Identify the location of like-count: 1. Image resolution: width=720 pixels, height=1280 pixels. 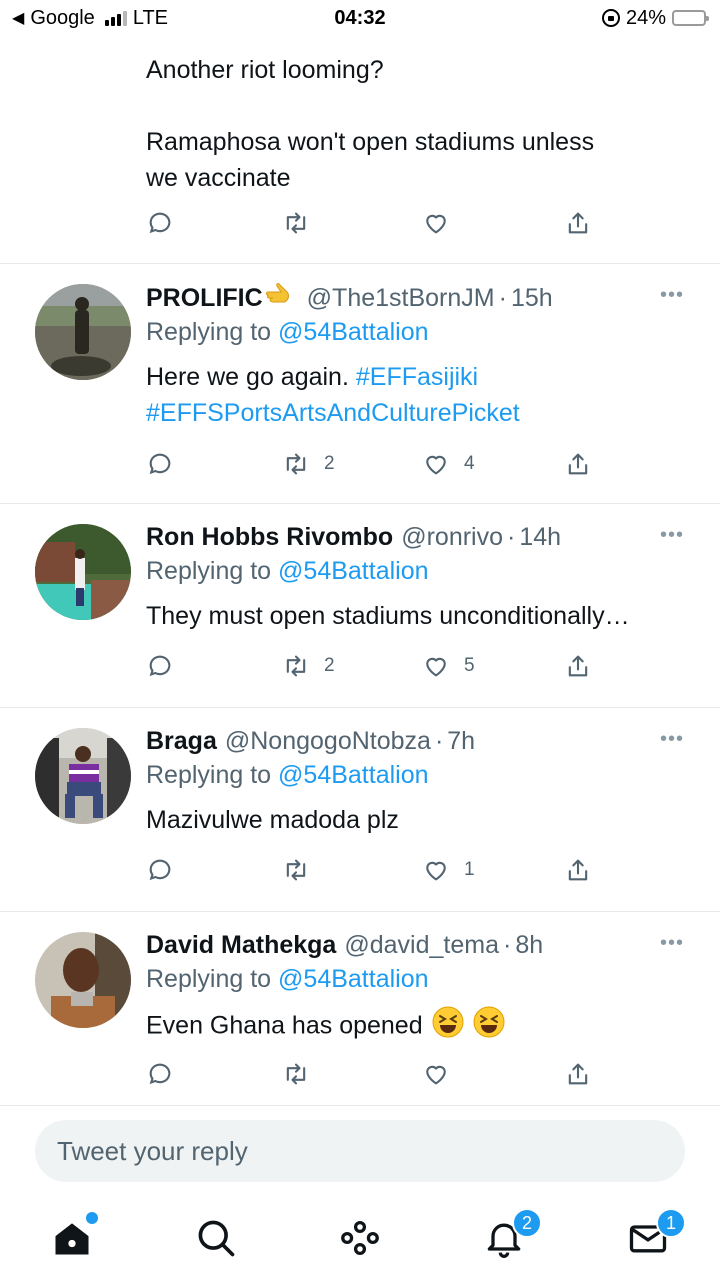
(469, 869).